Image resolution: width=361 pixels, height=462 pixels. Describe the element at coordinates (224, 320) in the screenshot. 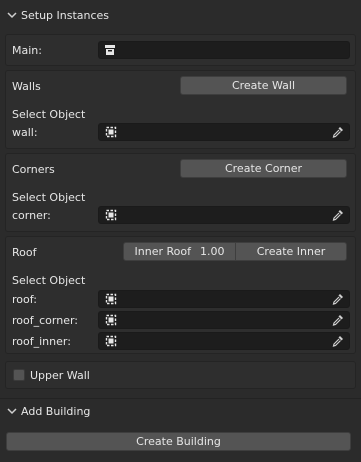

I see `roof-corner-object-field` at that location.